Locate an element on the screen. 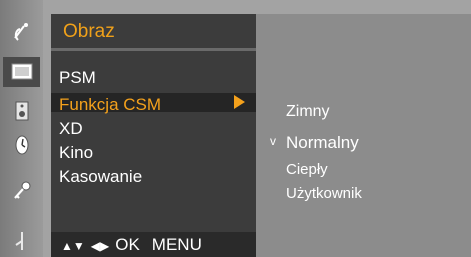 The image size is (471, 257). submenu-item-uzytkownik: Użytkownik is located at coordinates (371, 193).